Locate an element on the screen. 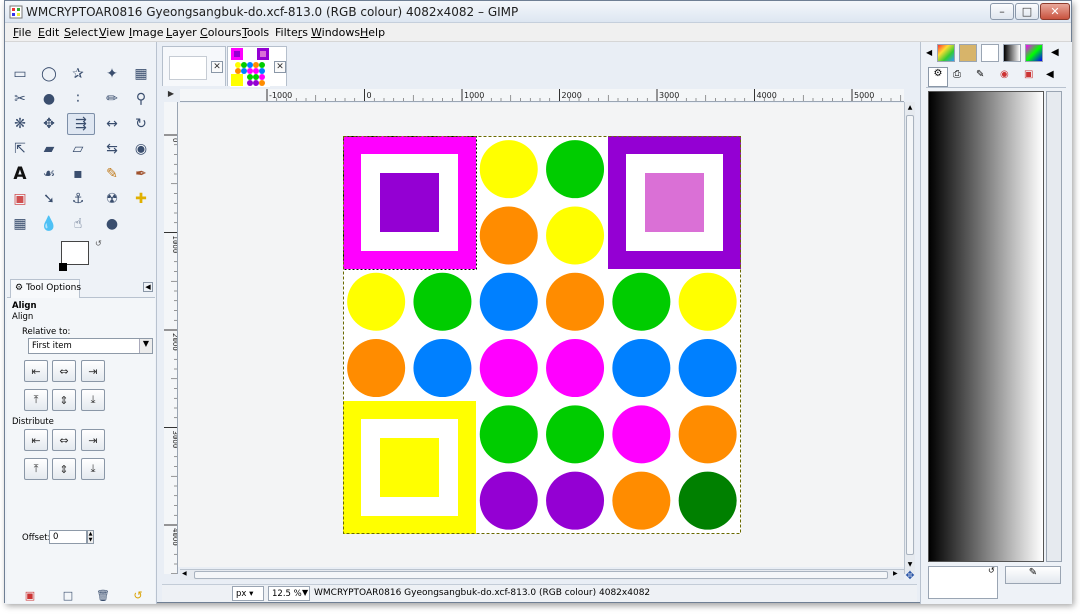 This screenshot has height=615, width=1080. rect-select-tool-icon: ▭ is located at coordinates (20, 74).